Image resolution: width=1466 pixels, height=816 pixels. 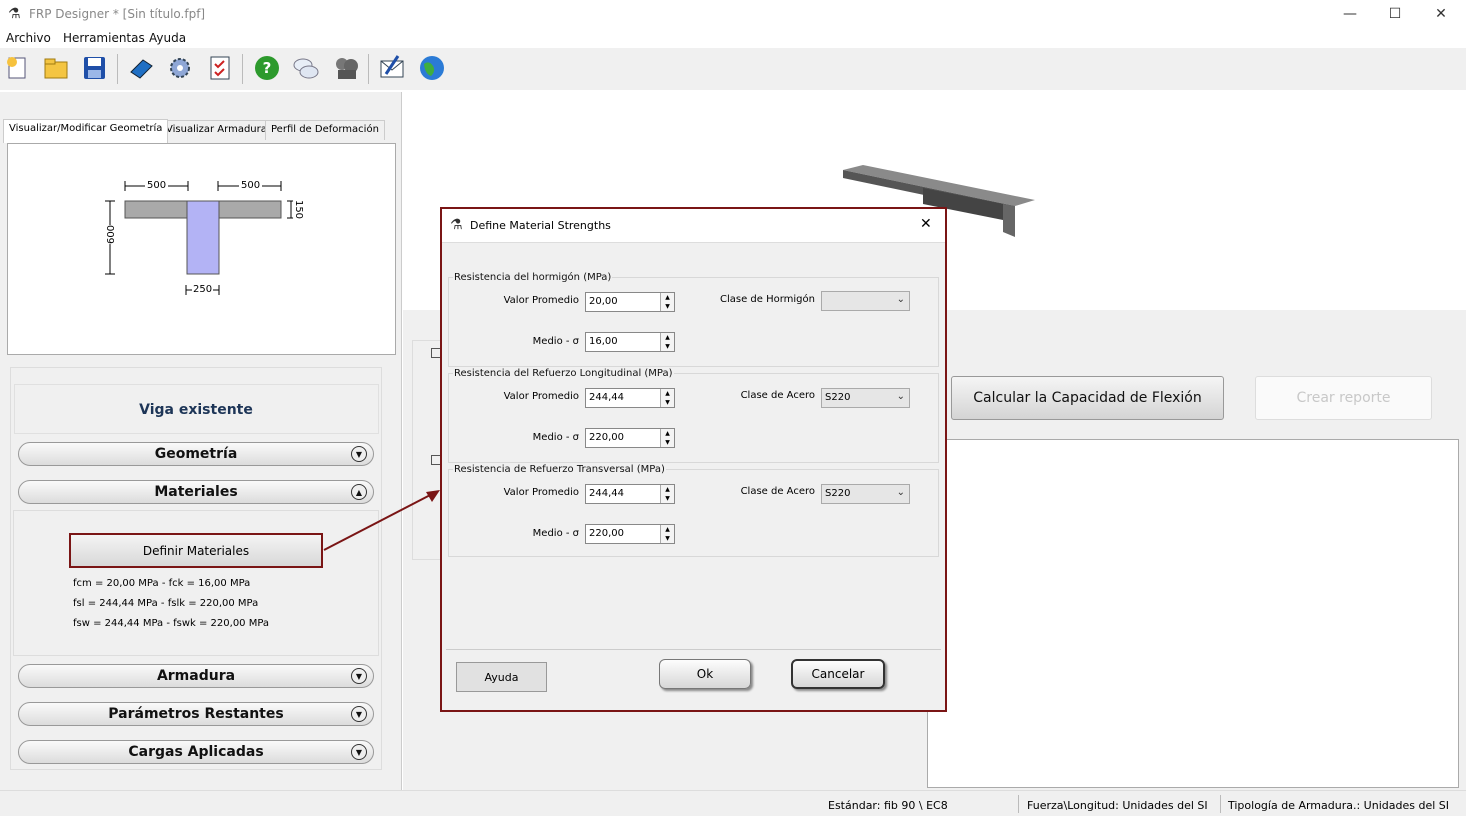 What do you see at coordinates (216, 130) in the screenshot?
I see `tab-visualizar-armadura: Visualizar Armadura` at bounding box center [216, 130].